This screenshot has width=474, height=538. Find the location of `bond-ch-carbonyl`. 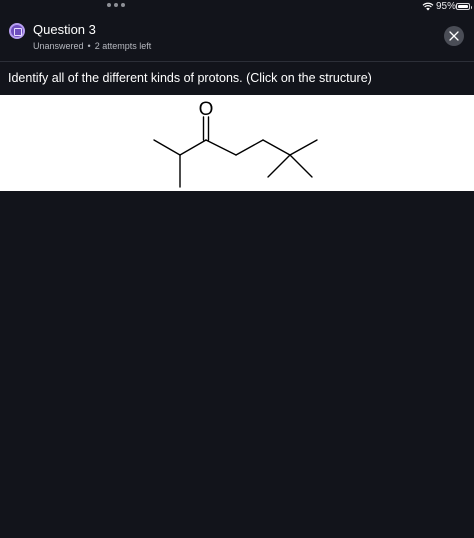

bond-ch-carbonyl is located at coordinates (193, 147).